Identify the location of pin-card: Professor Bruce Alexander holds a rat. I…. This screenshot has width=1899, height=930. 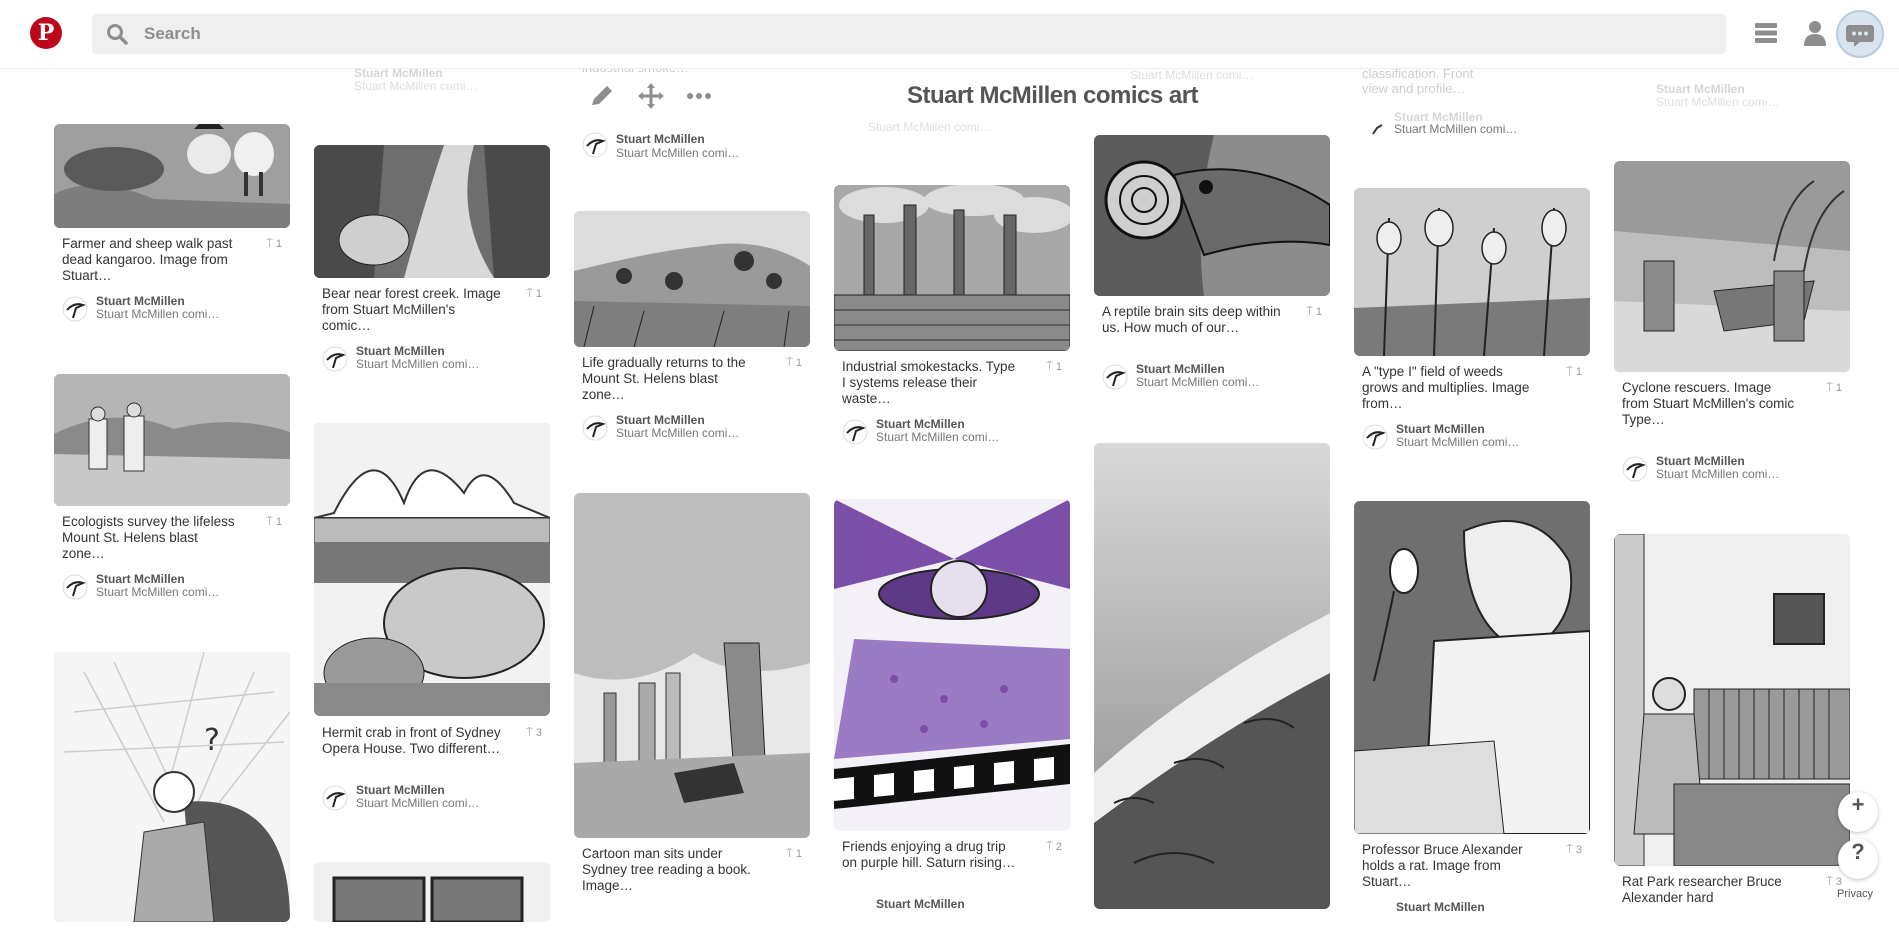
(1472, 707).